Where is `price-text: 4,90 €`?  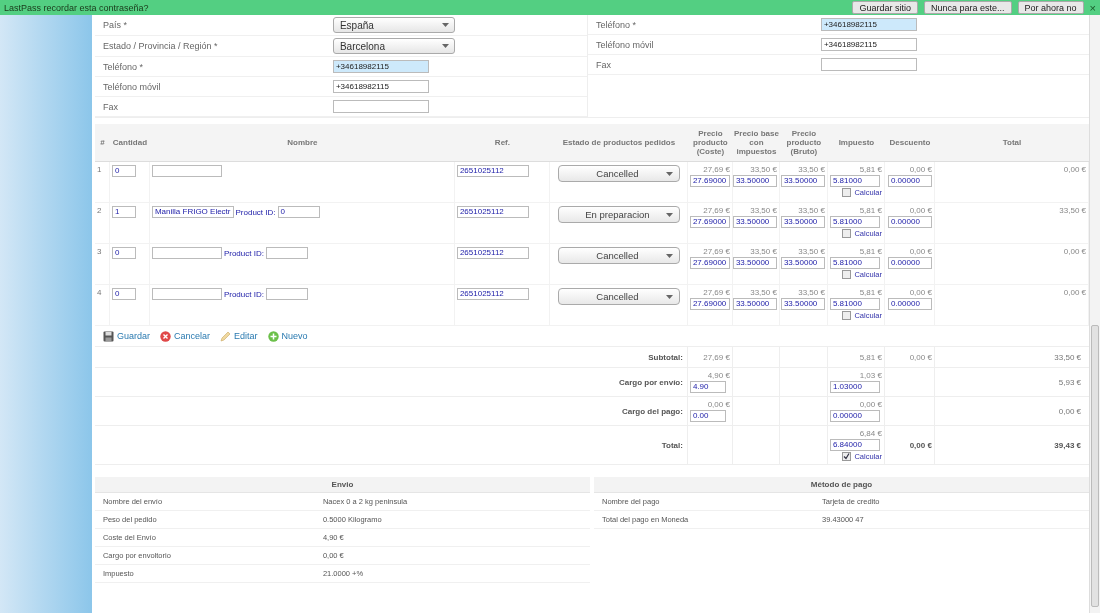 price-text: 4,90 € is located at coordinates (718, 375).